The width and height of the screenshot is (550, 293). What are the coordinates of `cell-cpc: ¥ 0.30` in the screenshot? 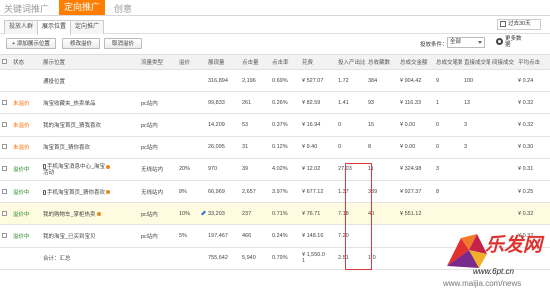 It's located at (533, 147).